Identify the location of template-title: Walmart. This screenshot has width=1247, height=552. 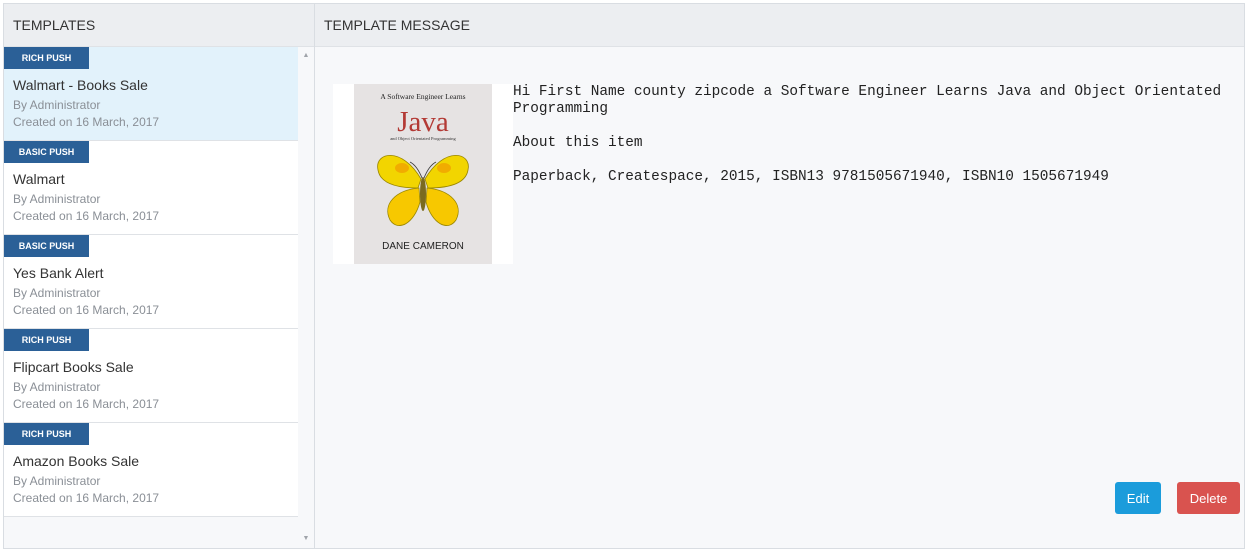
(39, 179).